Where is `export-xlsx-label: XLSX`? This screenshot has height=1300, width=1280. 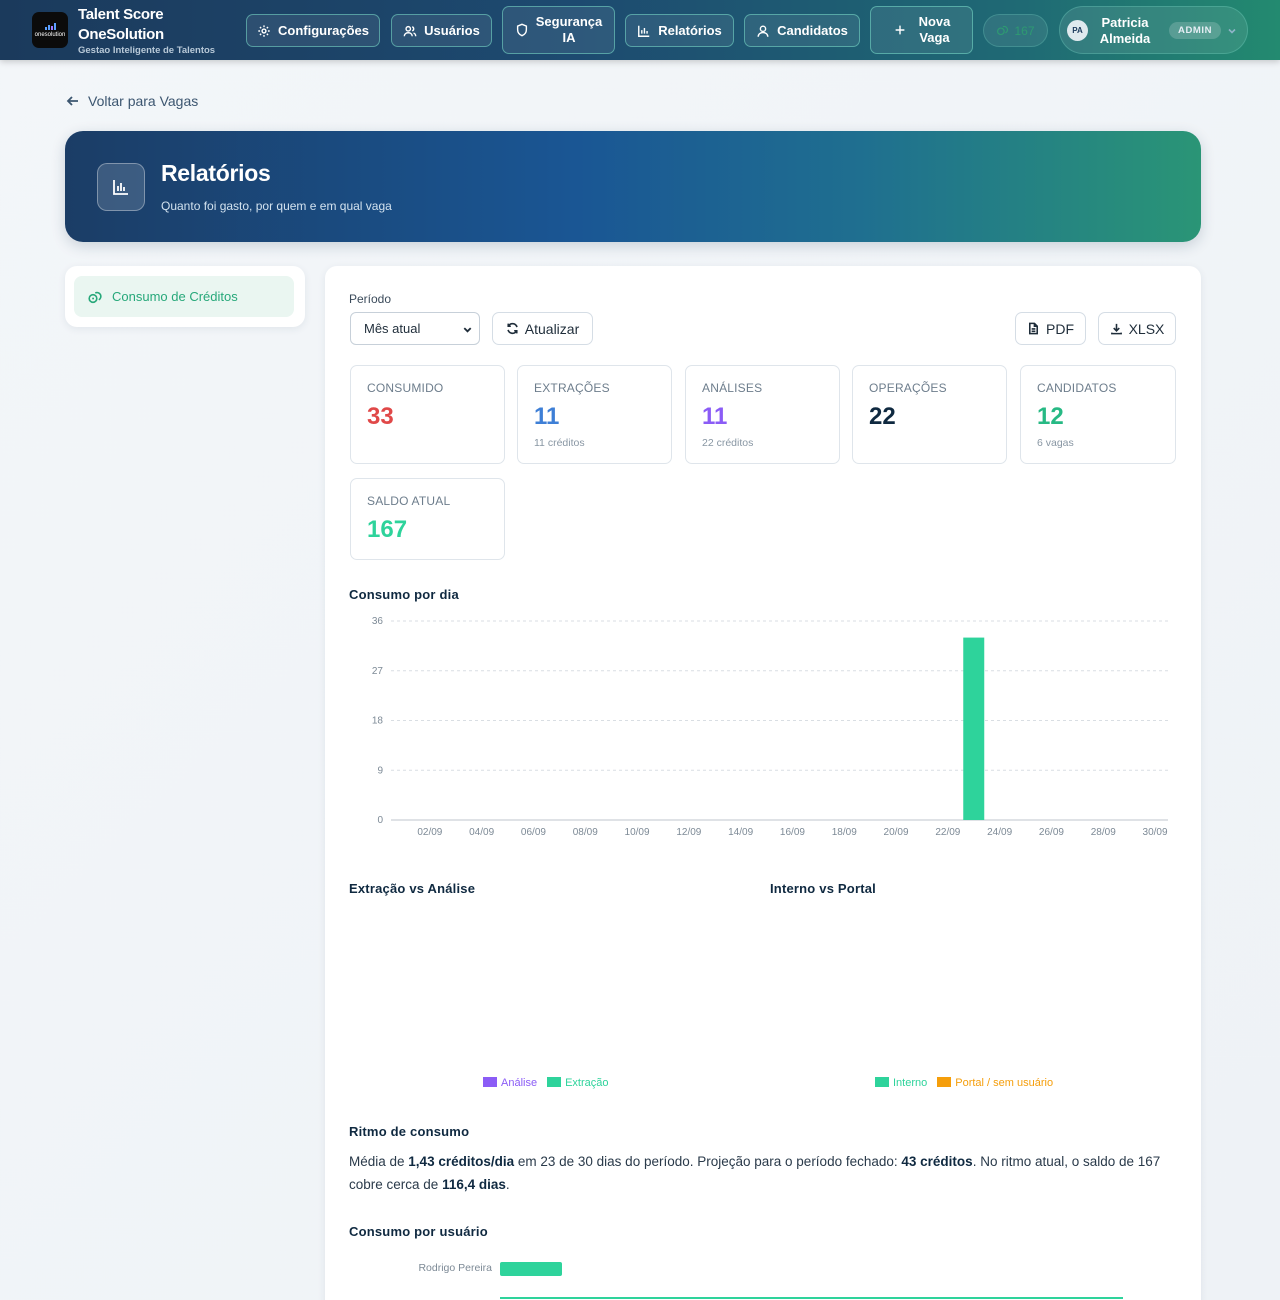
export-xlsx-label: XLSX is located at coordinates (1146, 328).